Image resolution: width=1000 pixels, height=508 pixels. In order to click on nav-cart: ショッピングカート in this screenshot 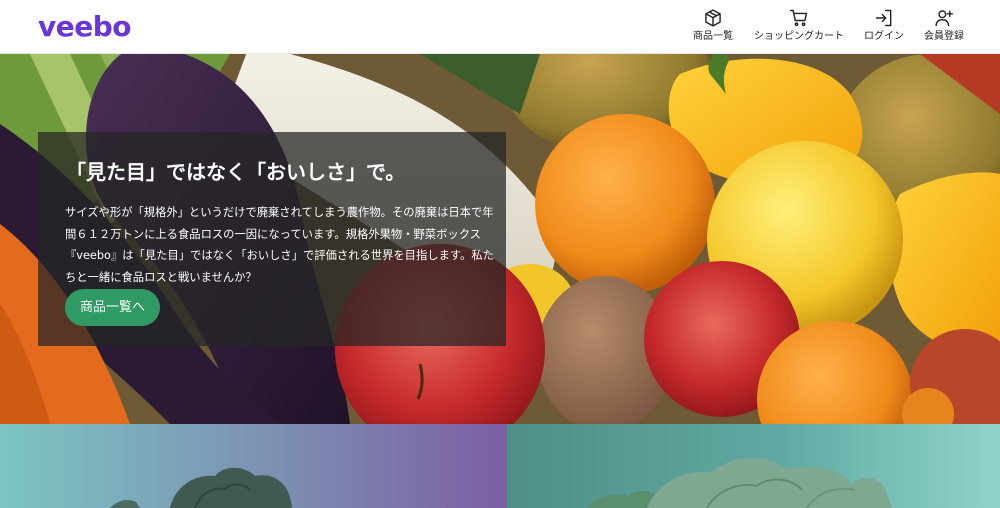, I will do `click(799, 28)`.